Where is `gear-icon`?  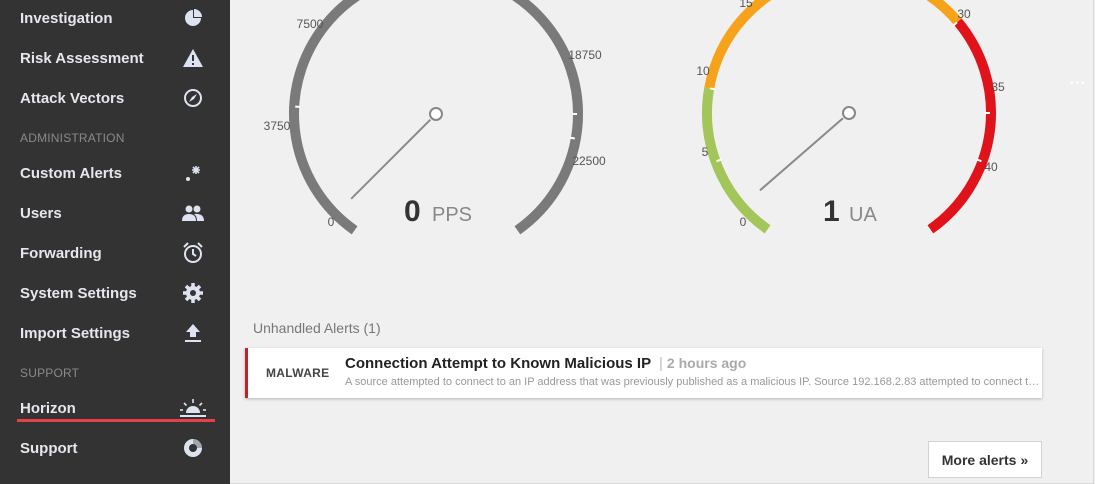
gear-icon is located at coordinates (193, 293).